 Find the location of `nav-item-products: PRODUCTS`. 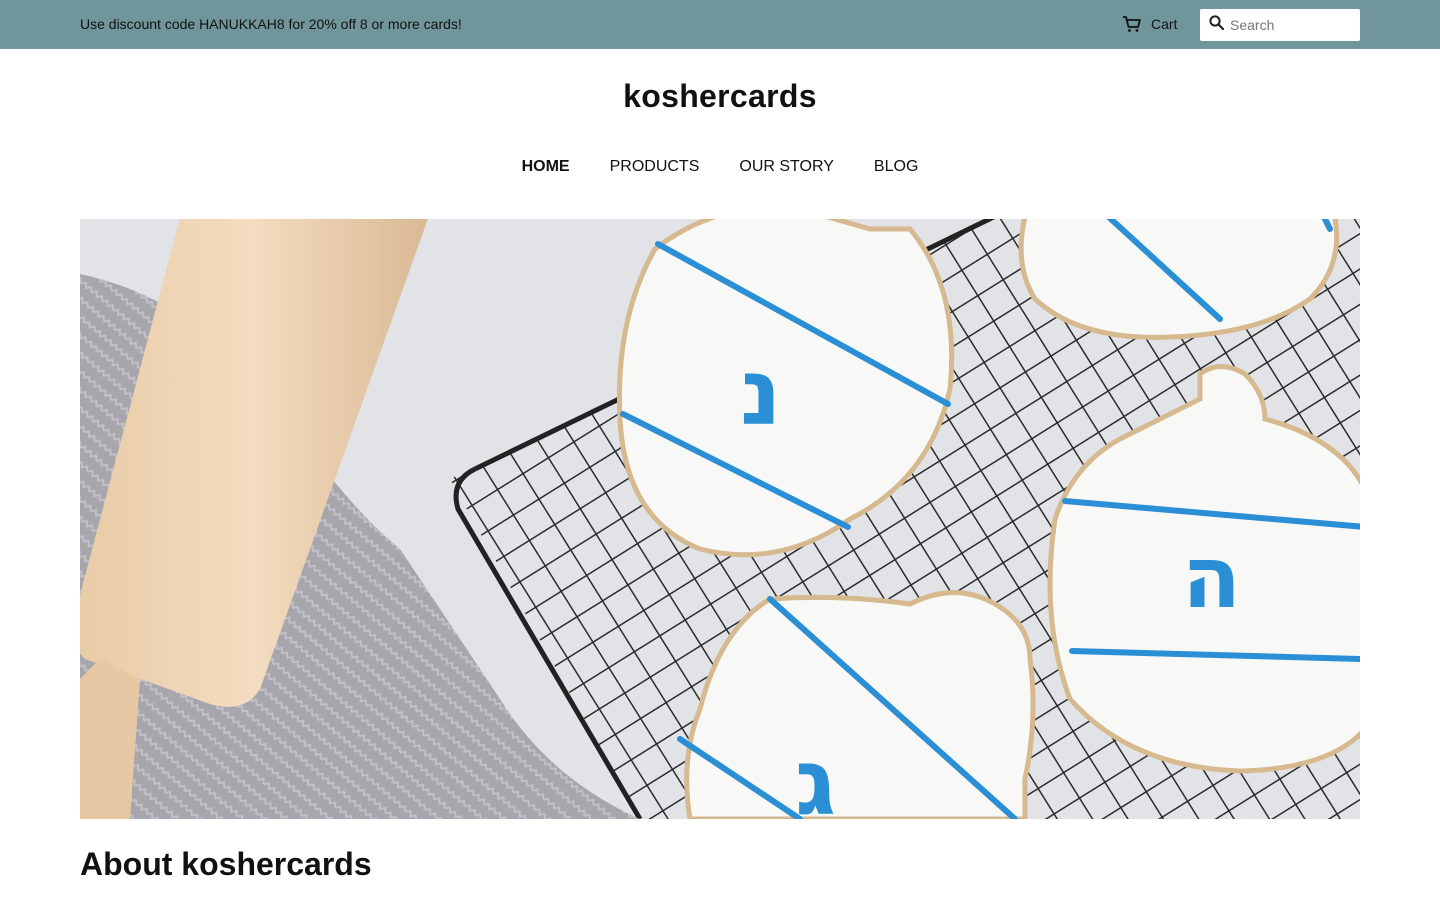

nav-item-products: PRODUCTS is located at coordinates (655, 167).